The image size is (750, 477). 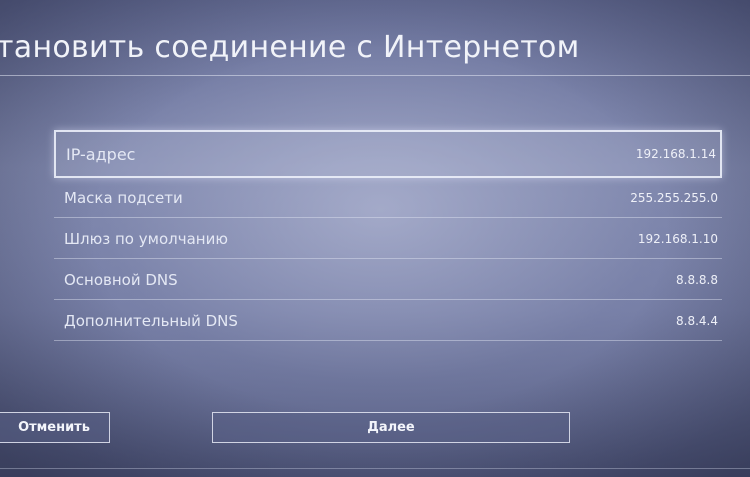 What do you see at coordinates (123, 197) in the screenshot?
I see `setting-label: Маска подсети` at bounding box center [123, 197].